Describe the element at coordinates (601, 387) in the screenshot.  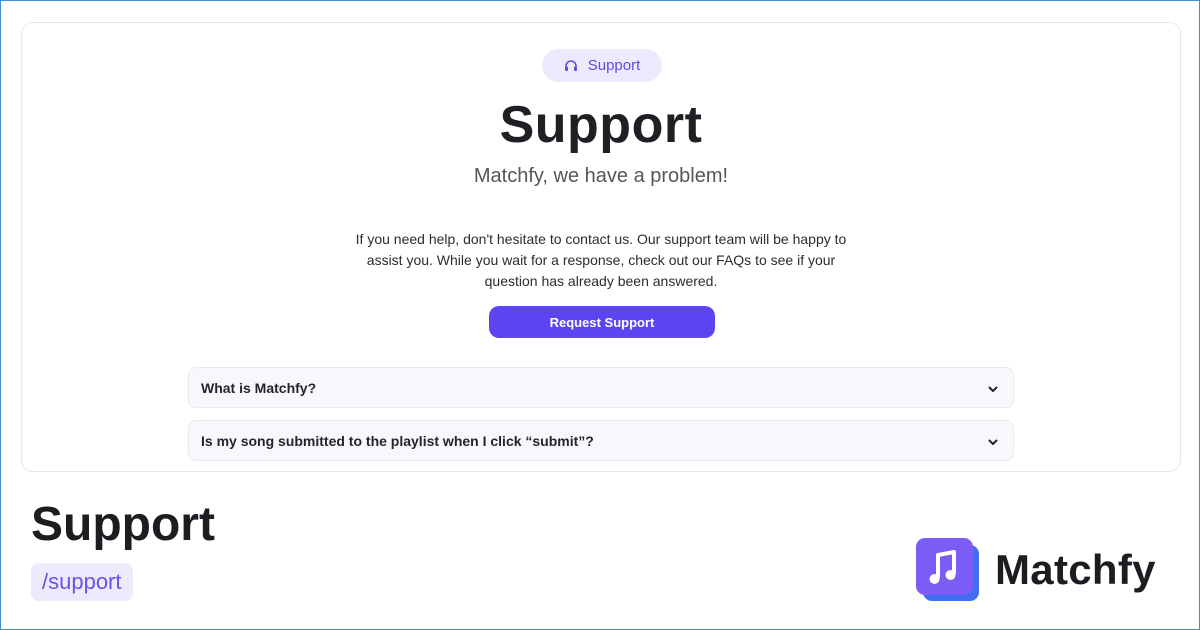
I see `faq-item-what-is-matchfy: What is Matchfy?` at that location.